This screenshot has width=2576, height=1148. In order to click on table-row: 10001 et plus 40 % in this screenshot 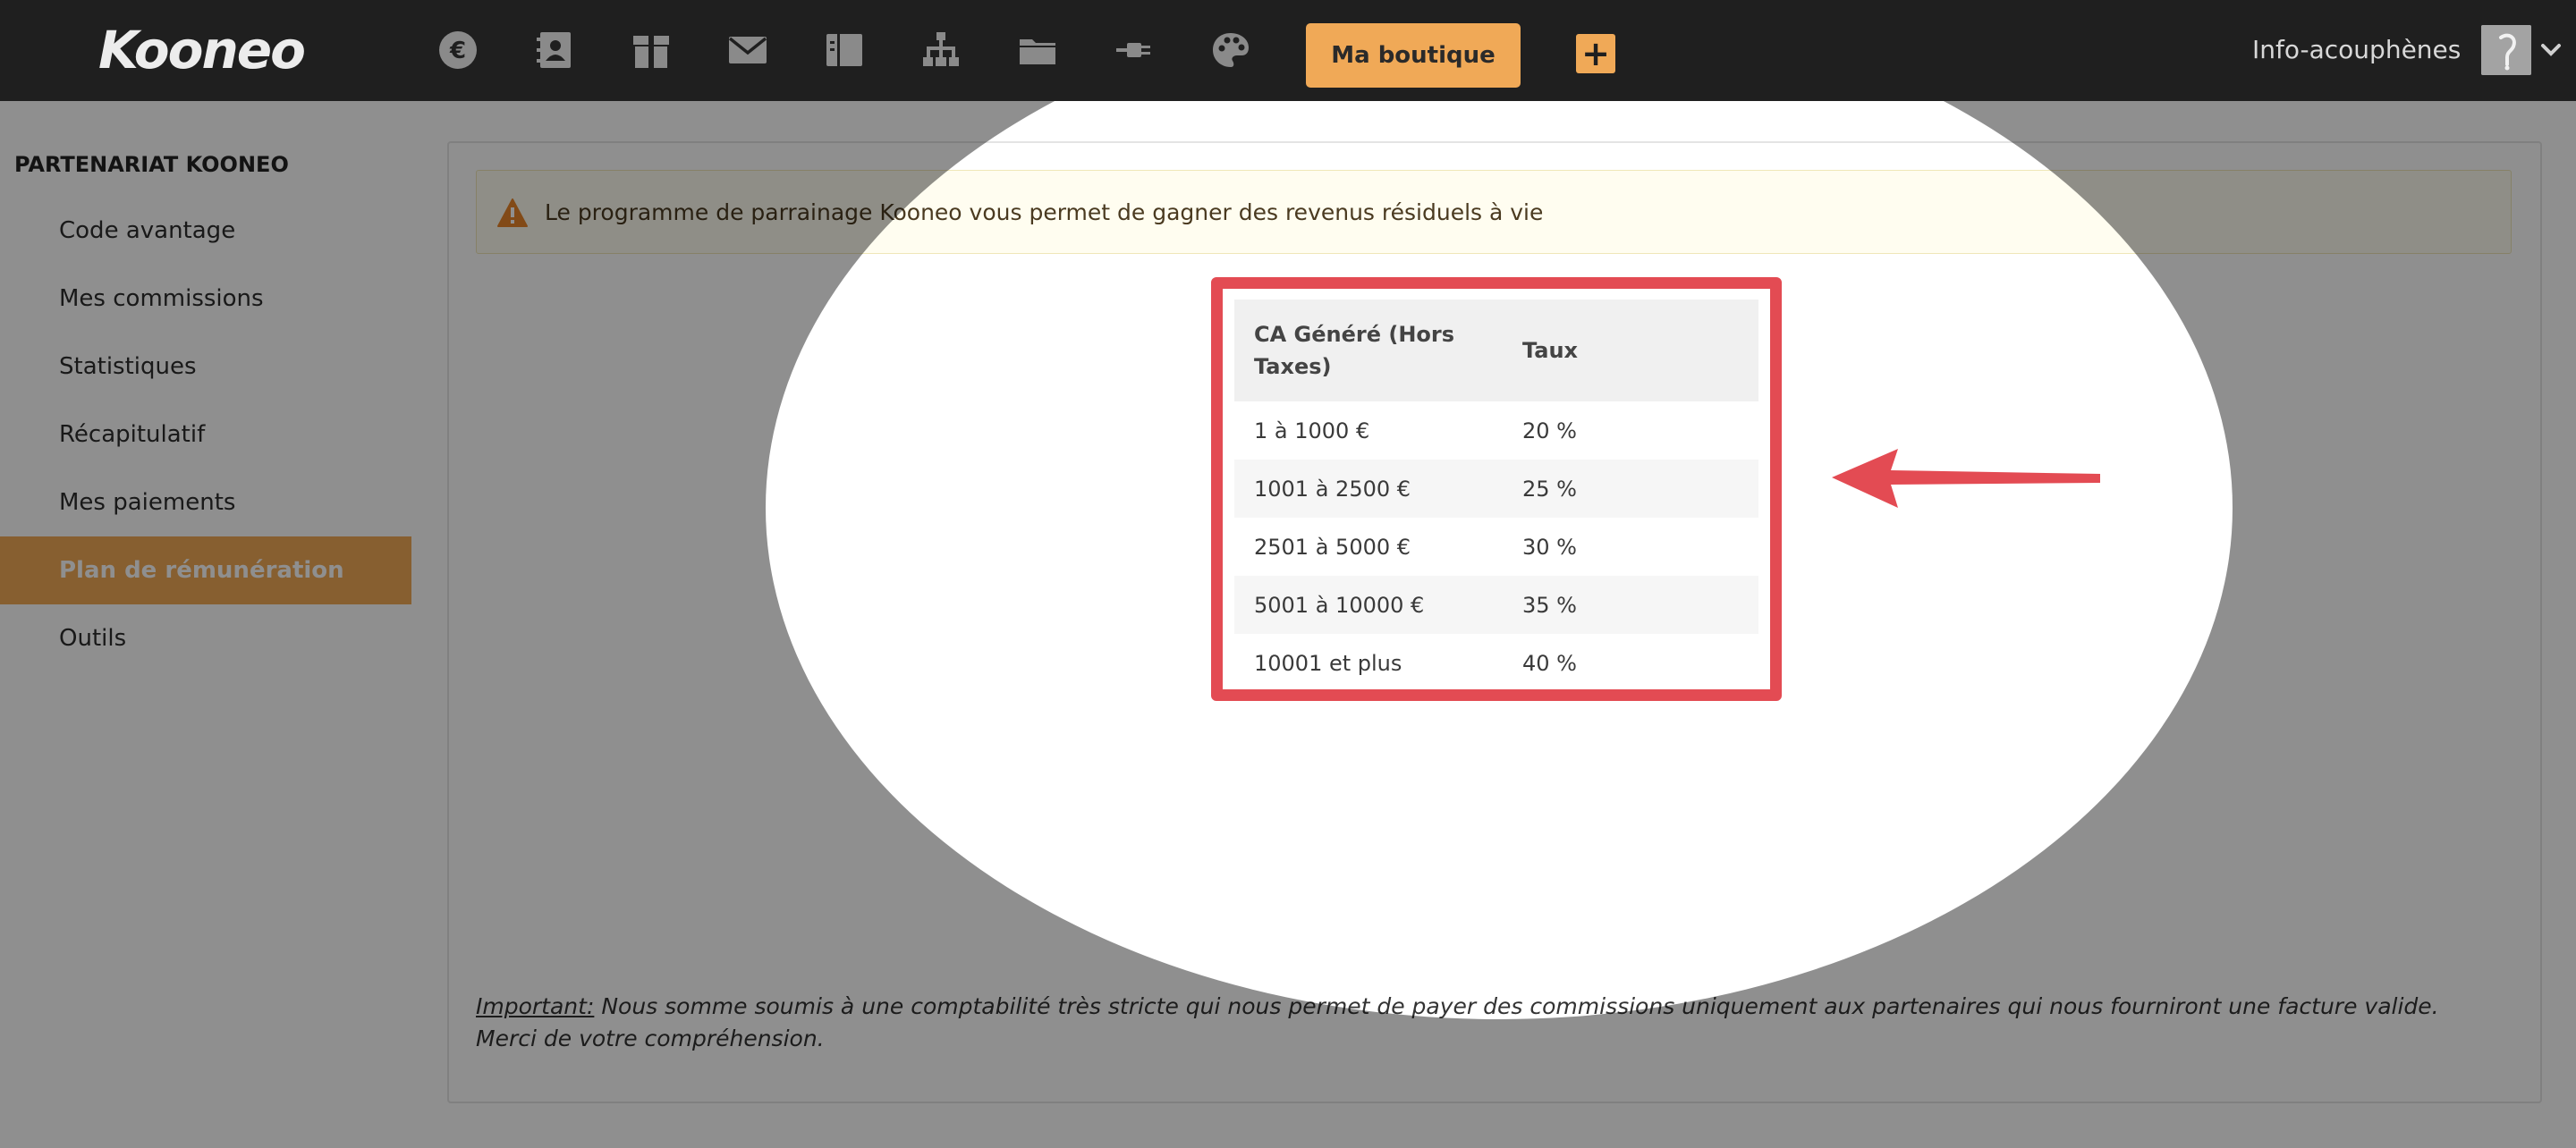, I will do `click(1496, 663)`.